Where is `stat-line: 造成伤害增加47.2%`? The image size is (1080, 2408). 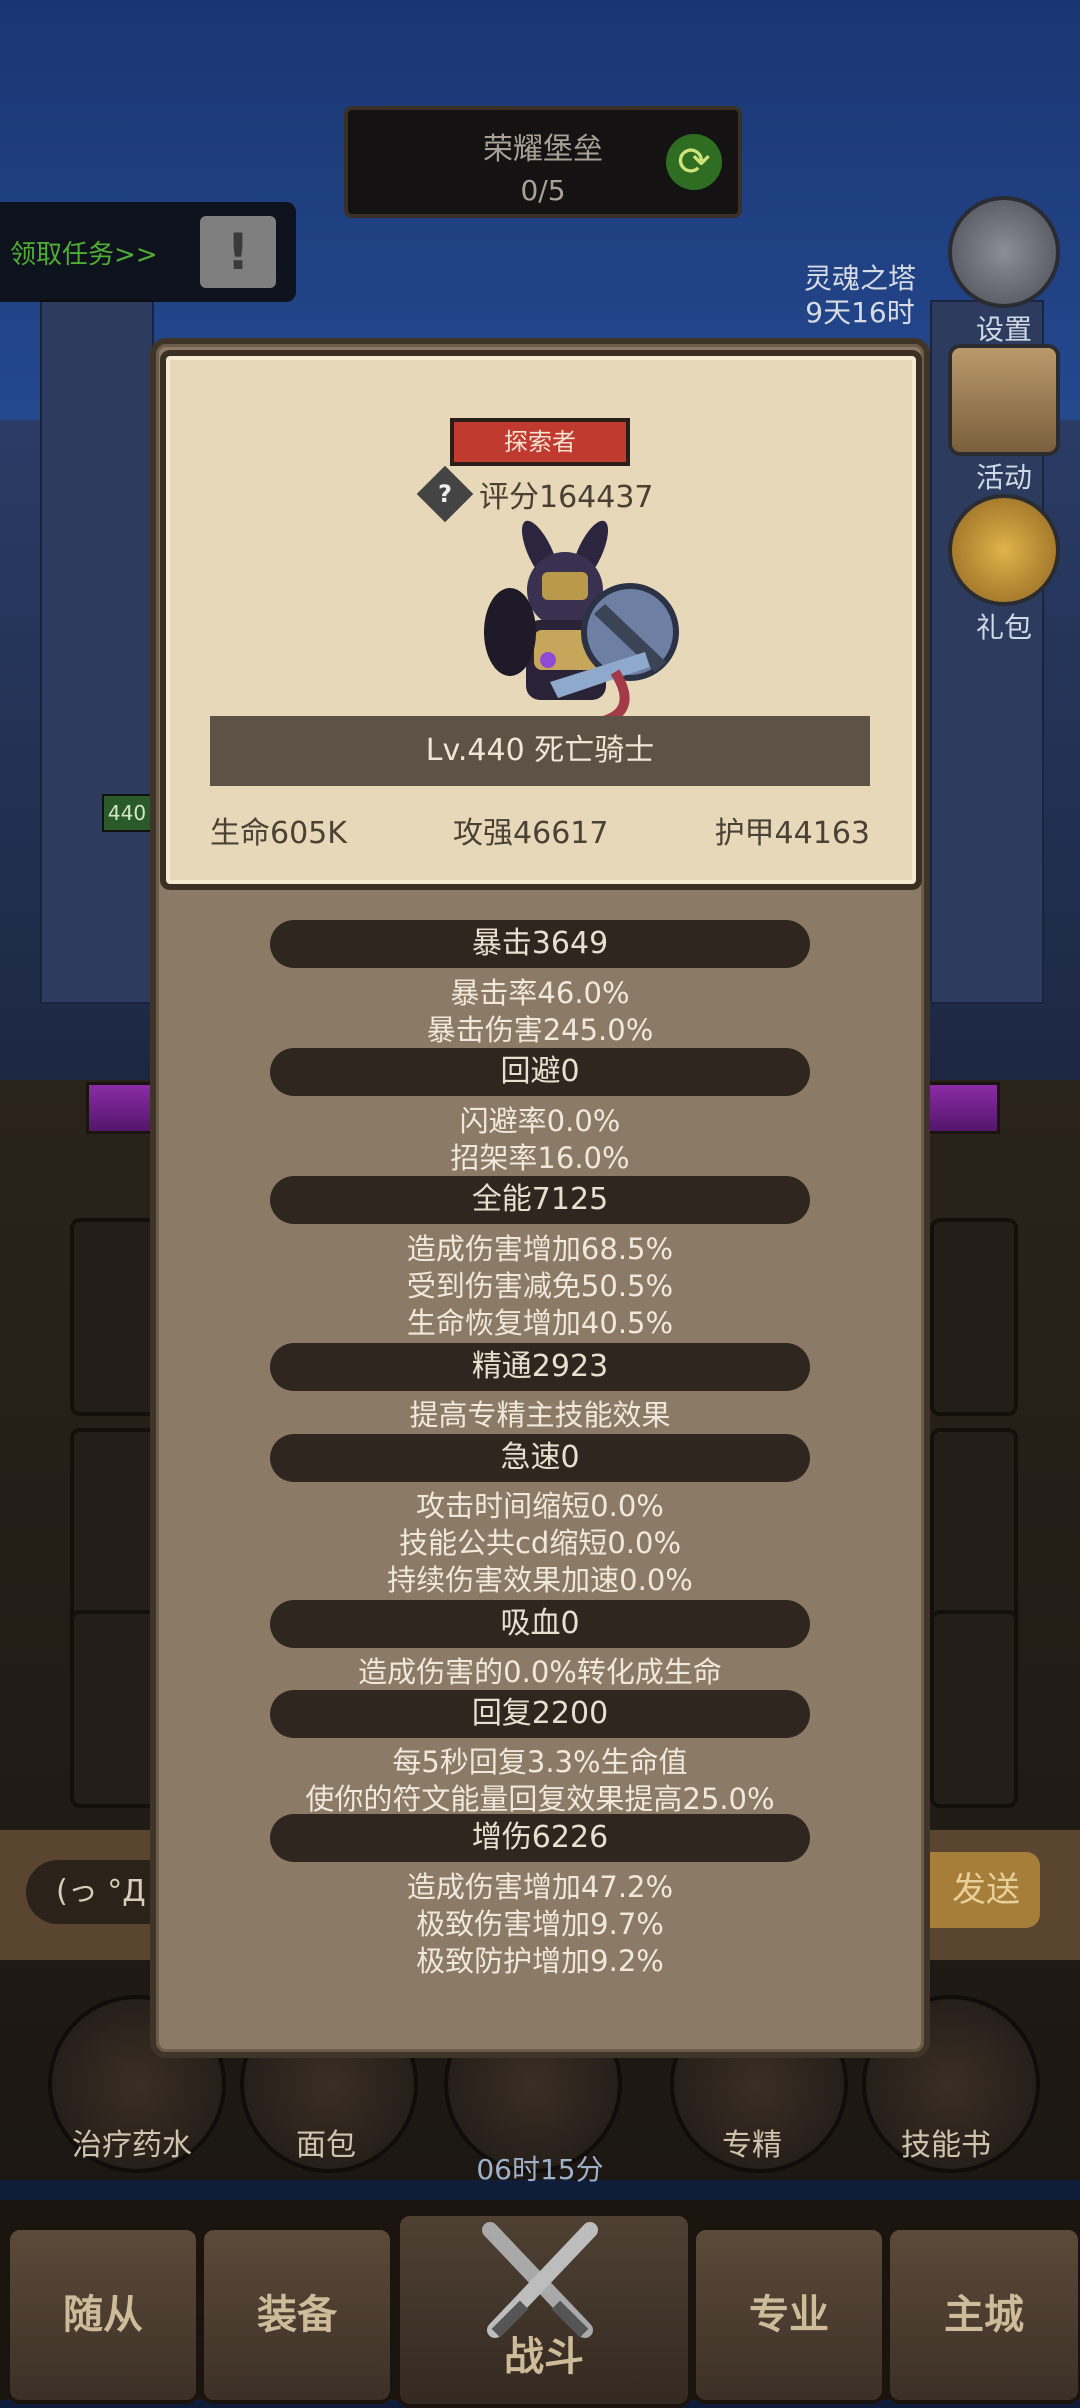 stat-line: 造成伤害增加47.2% is located at coordinates (540, 1887).